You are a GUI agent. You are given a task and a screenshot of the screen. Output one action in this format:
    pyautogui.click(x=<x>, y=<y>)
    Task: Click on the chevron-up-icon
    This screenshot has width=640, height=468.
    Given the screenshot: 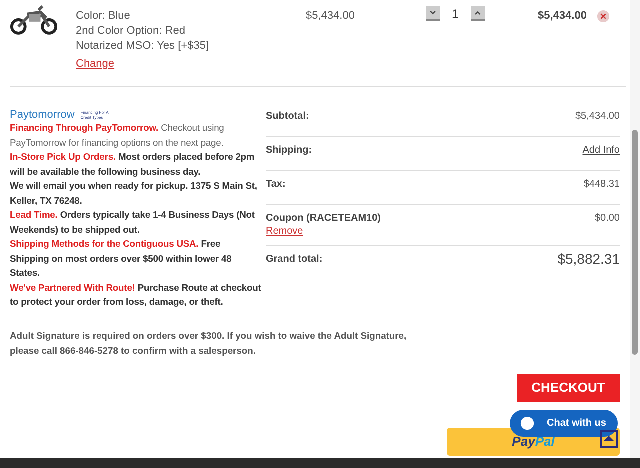 What is the action you would take?
    pyautogui.click(x=478, y=12)
    